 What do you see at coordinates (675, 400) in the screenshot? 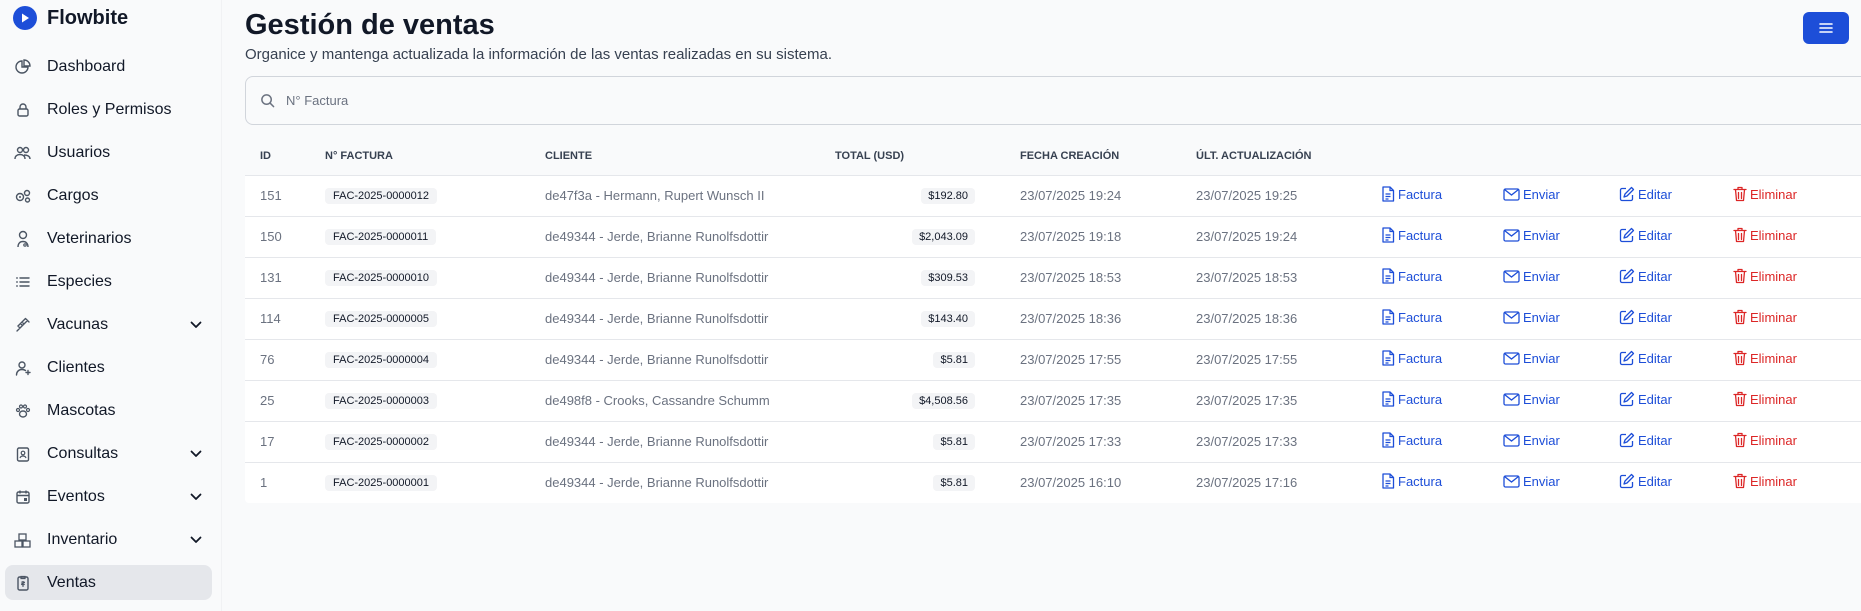
I see `cell-cliente: de498f8 - Crooks, Cassandre Schumm` at bounding box center [675, 400].